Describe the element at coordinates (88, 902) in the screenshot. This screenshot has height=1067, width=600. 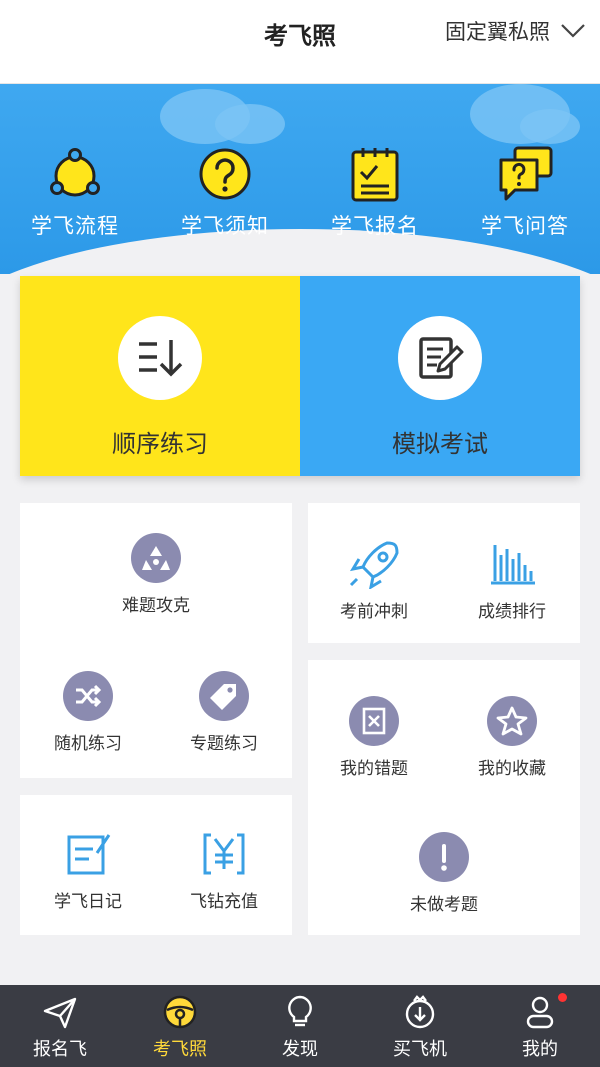
I see `tile-label: 学飞日记` at that location.